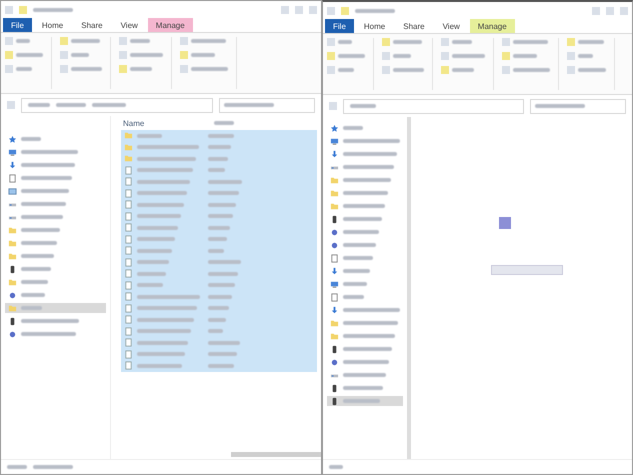  I want to click on nav-item, so click(365, 401).